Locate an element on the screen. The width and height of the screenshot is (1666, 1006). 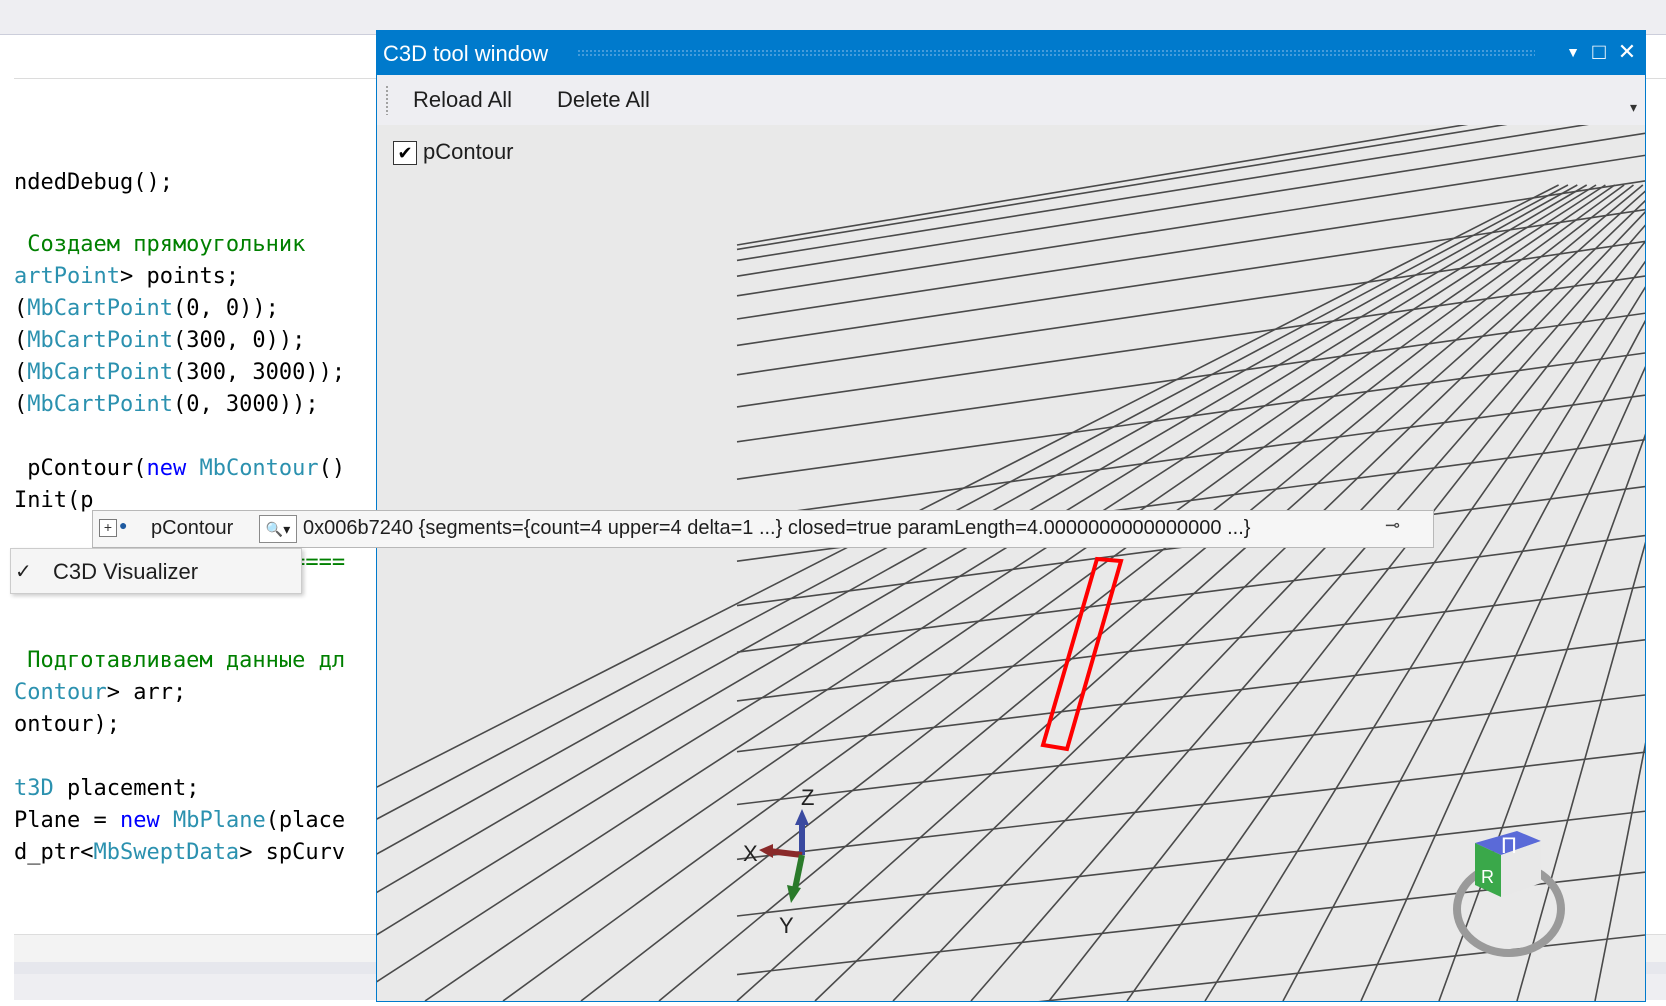
code-line: ndedDebug(); is located at coordinates (93, 183).